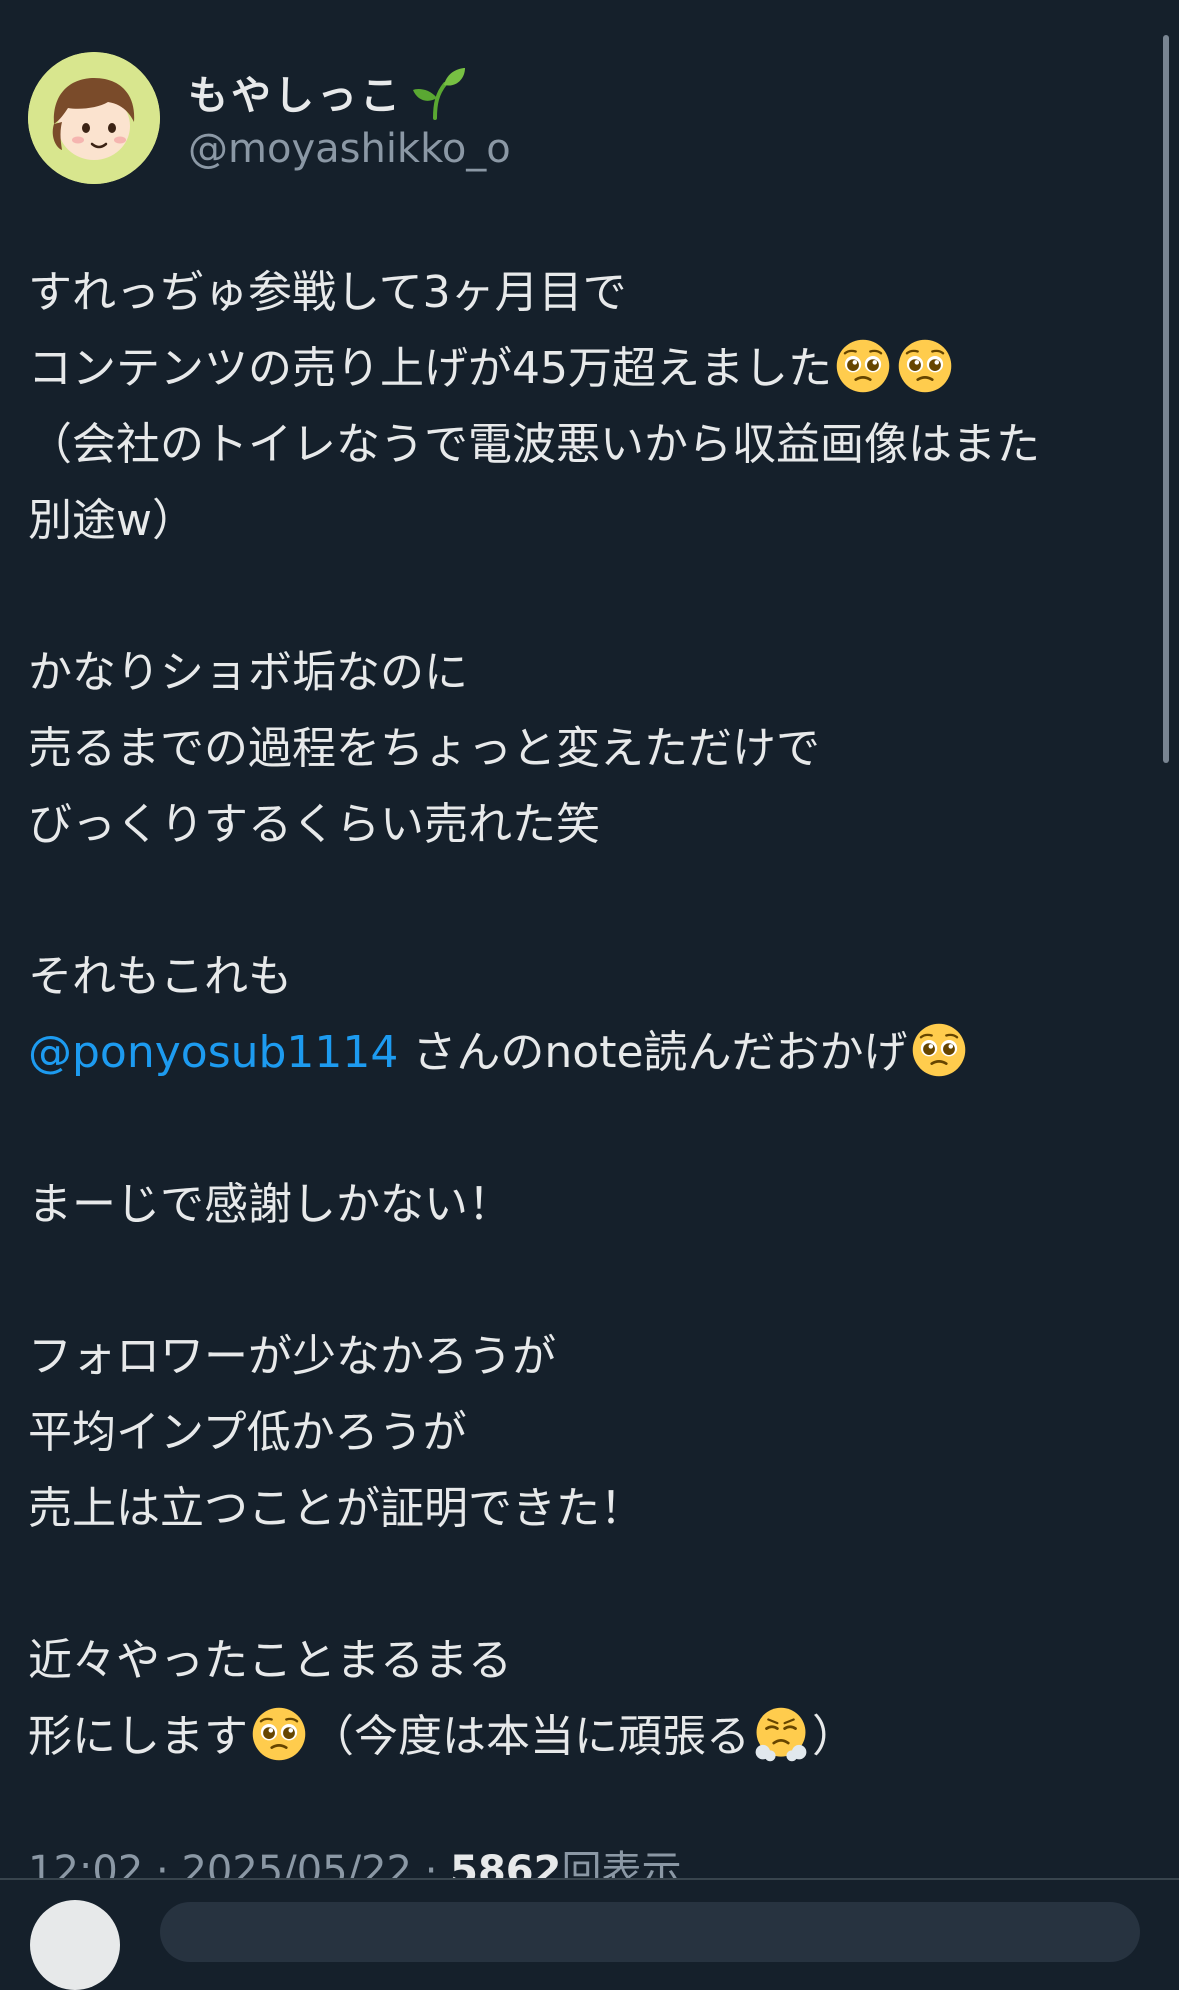 The image size is (1179, 1990). What do you see at coordinates (295, 92) in the screenshot?
I see `display-name: もやしっこ` at bounding box center [295, 92].